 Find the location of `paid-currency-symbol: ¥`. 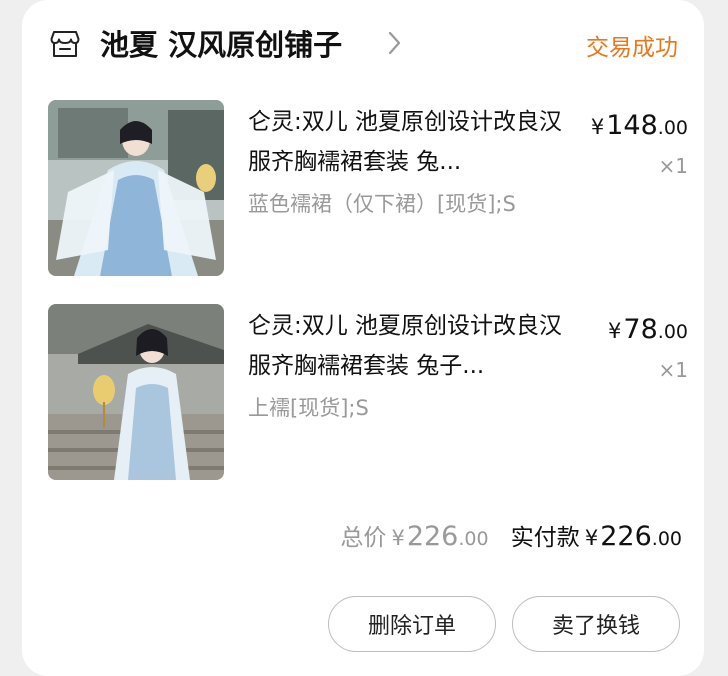

paid-currency-symbol: ¥ is located at coordinates (591, 538).